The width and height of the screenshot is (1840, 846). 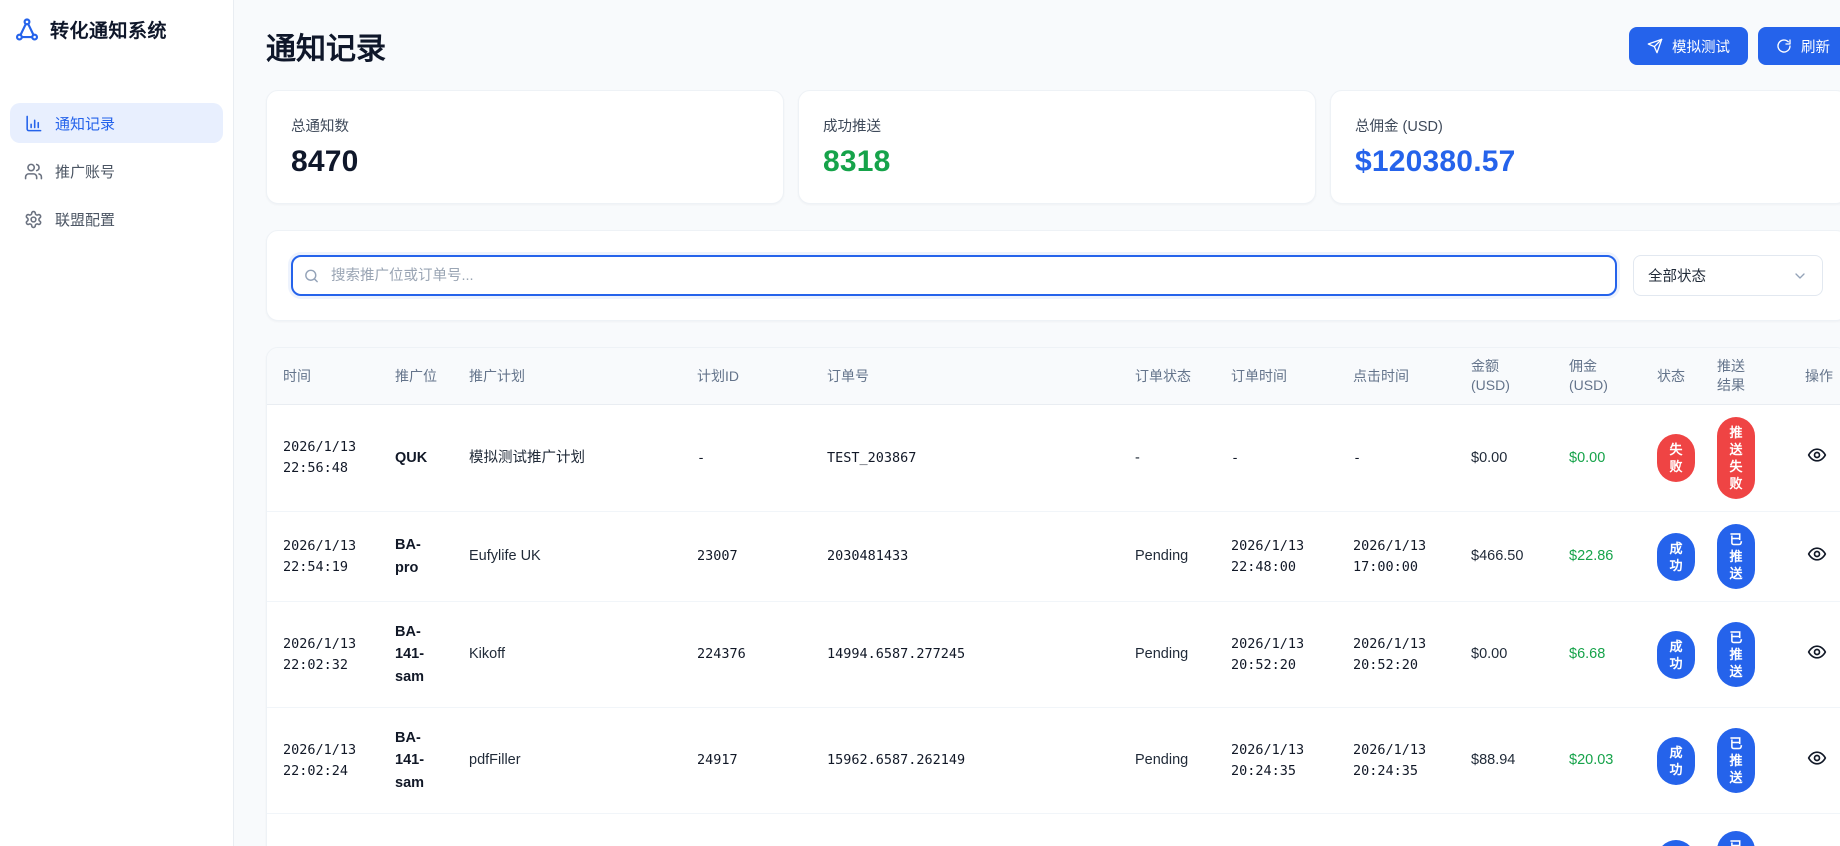 What do you see at coordinates (857, 161) in the screenshot?
I see `stat-value: 8318` at bounding box center [857, 161].